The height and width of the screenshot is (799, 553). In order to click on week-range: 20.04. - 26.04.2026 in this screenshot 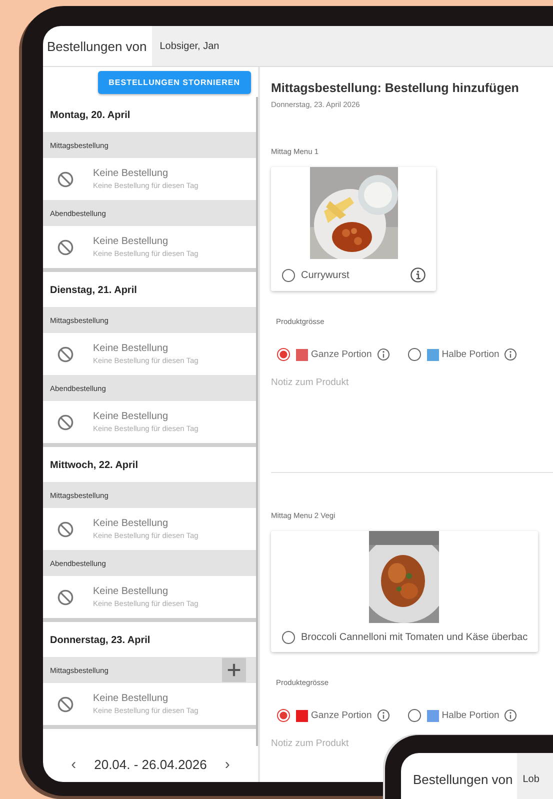, I will do `click(150, 764)`.